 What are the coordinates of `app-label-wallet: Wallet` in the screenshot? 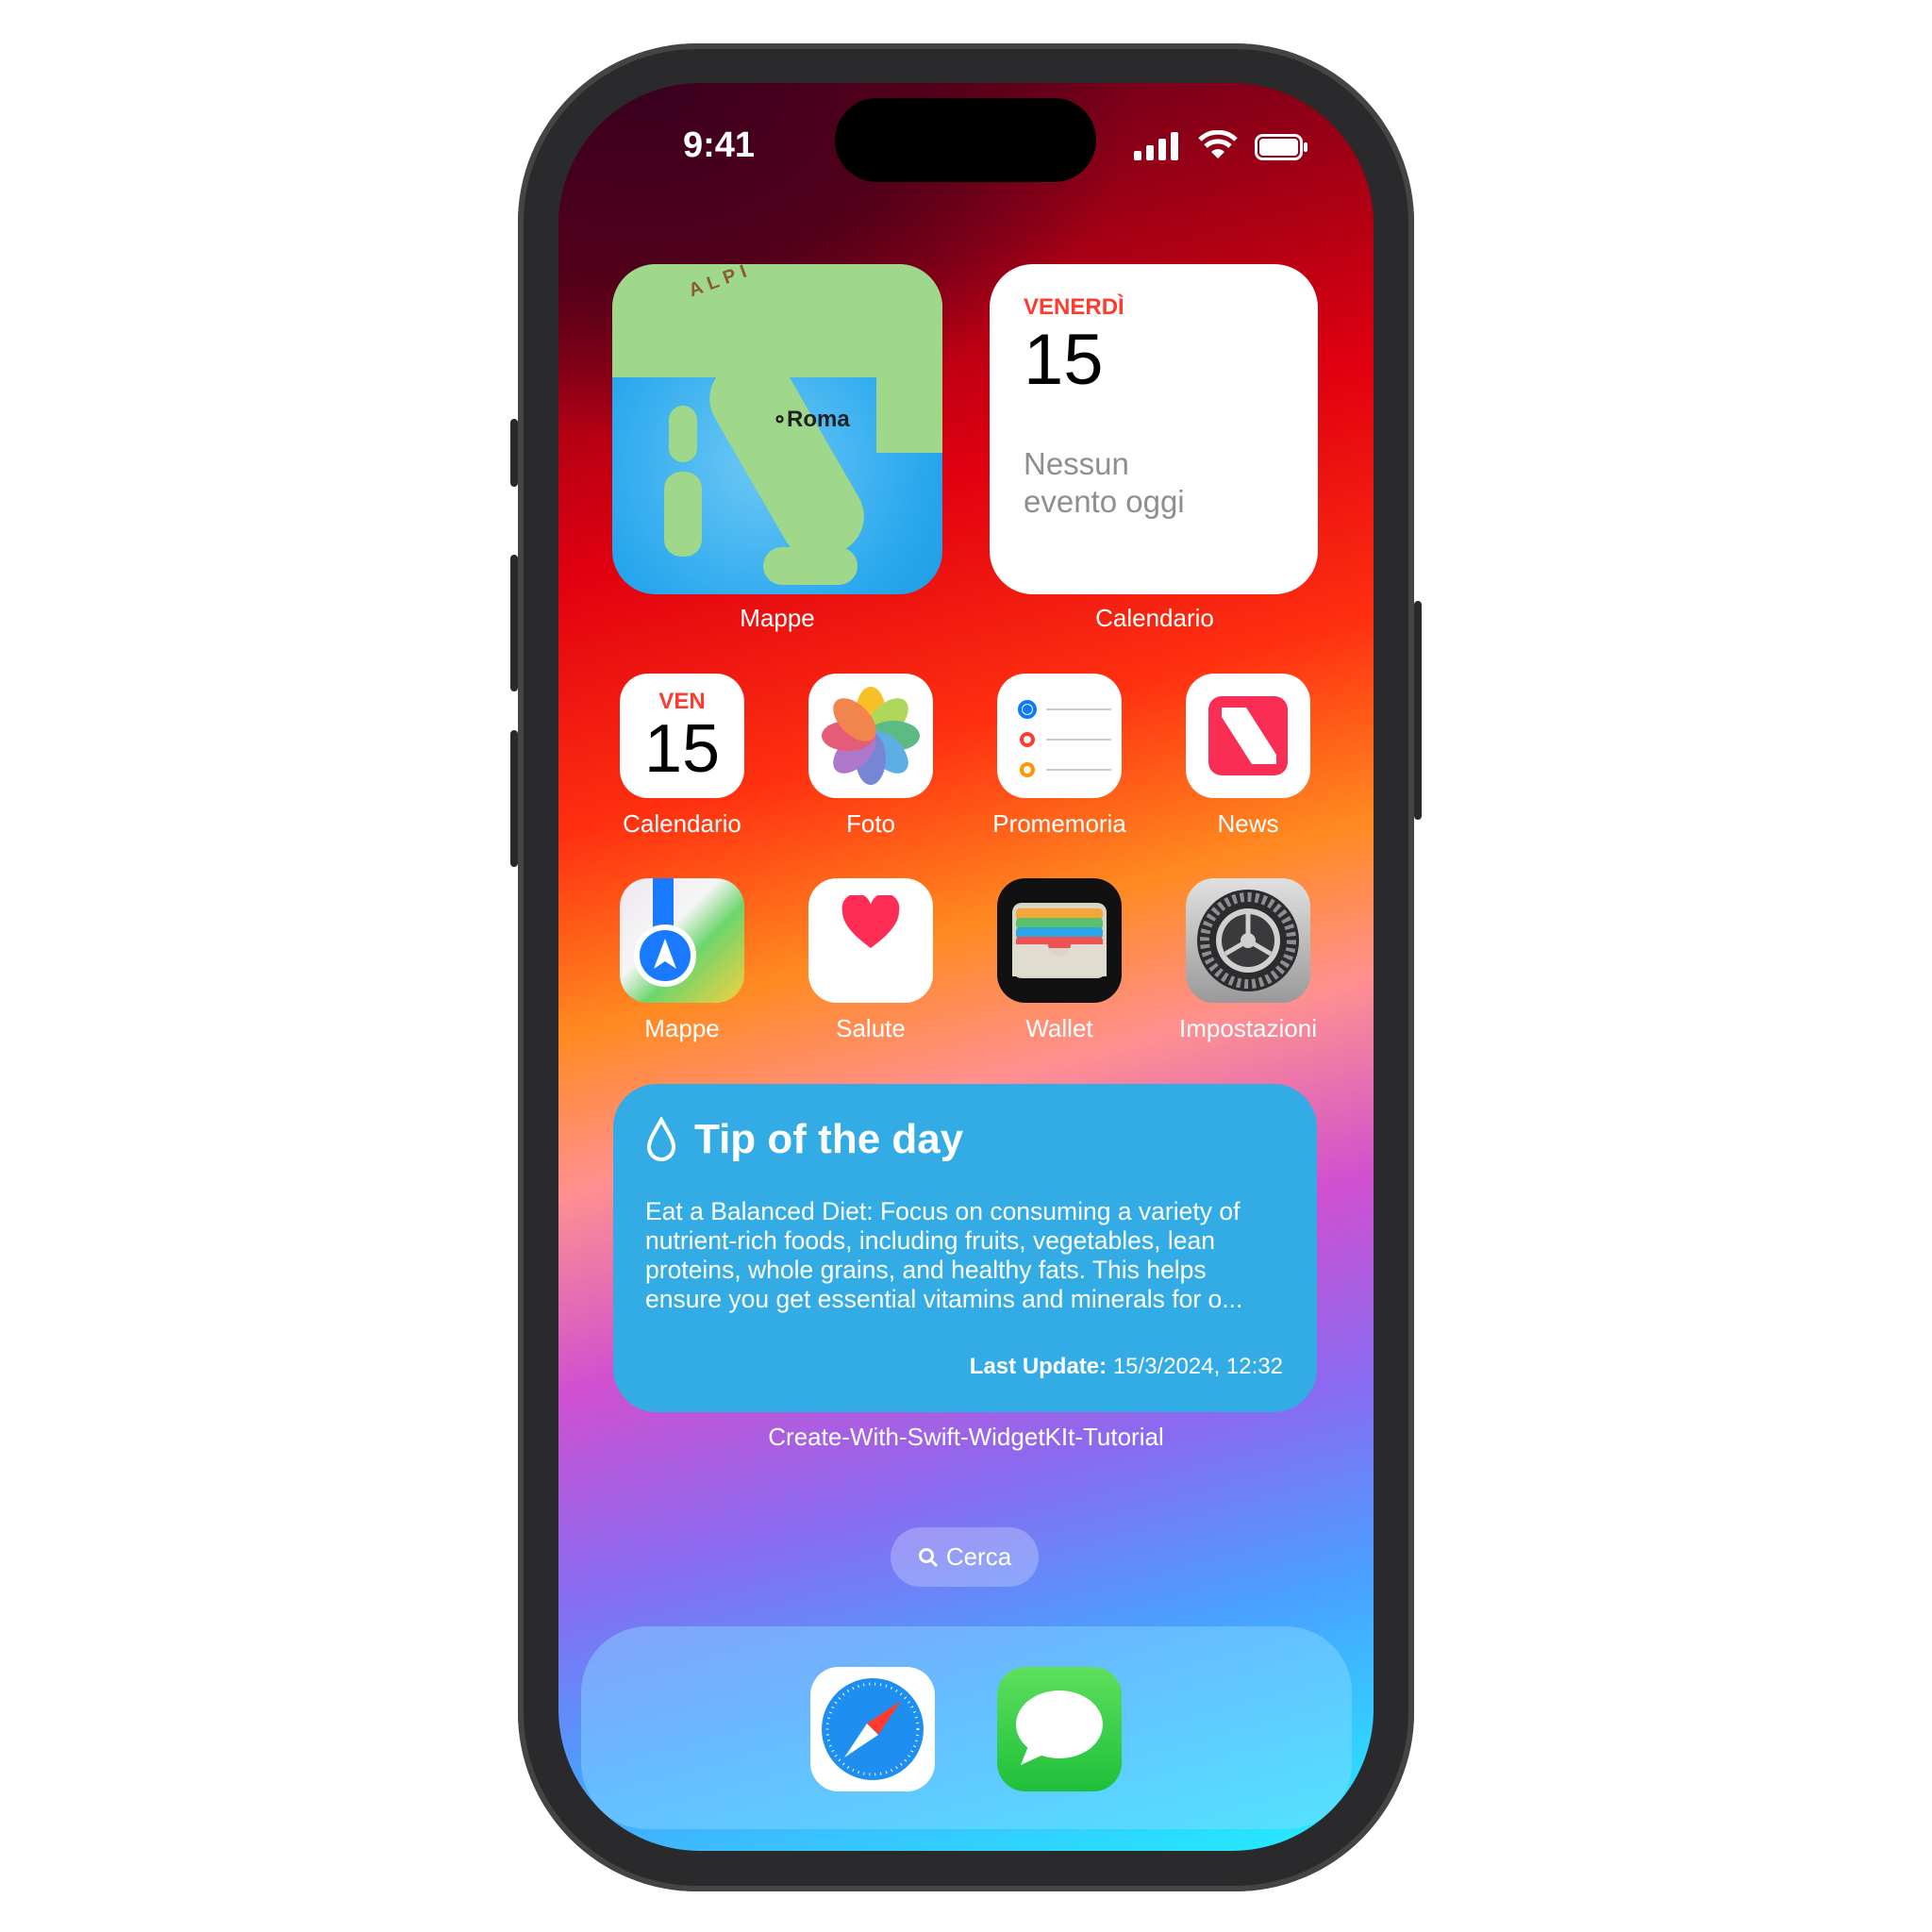 It's located at (1059, 1028).